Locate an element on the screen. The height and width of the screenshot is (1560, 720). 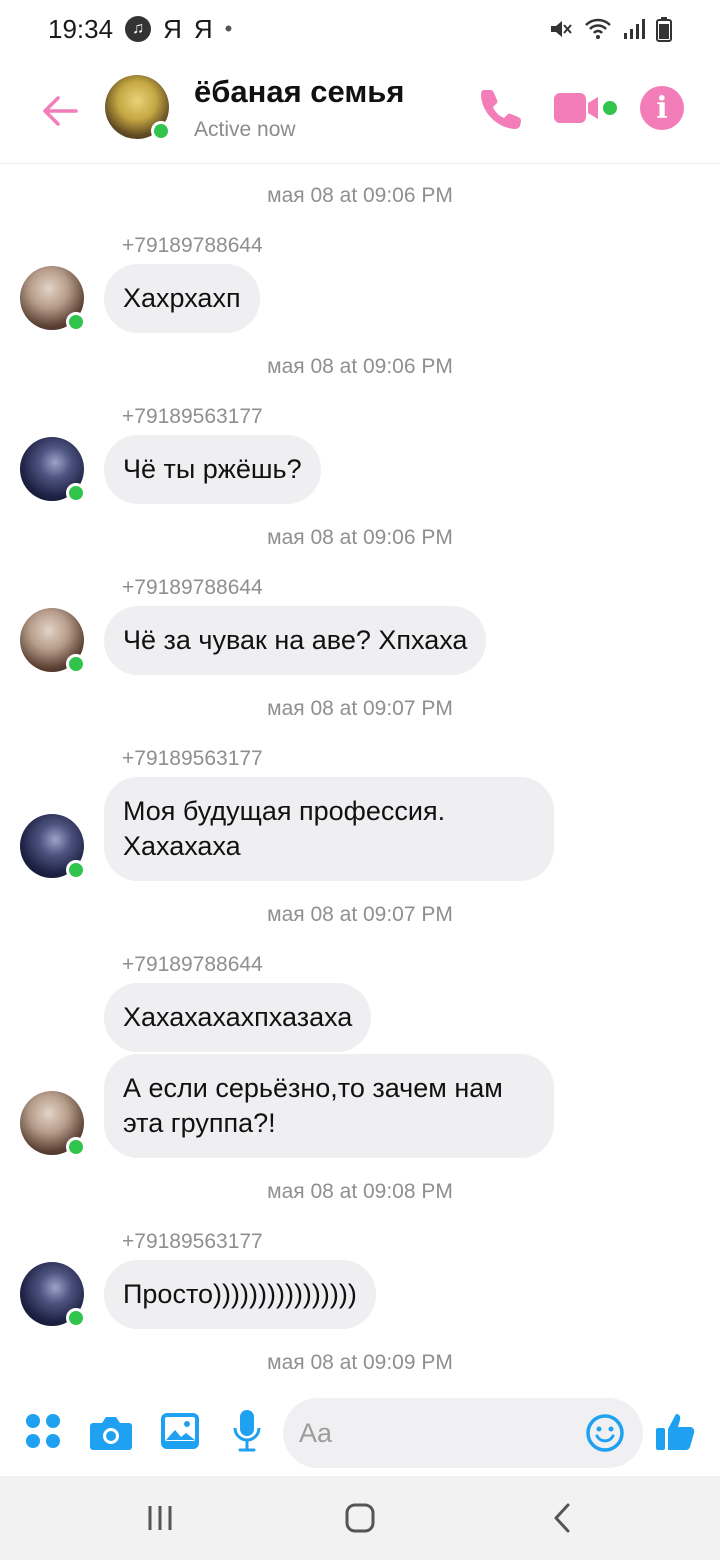
camera-icon is located at coordinates (111, 1433).